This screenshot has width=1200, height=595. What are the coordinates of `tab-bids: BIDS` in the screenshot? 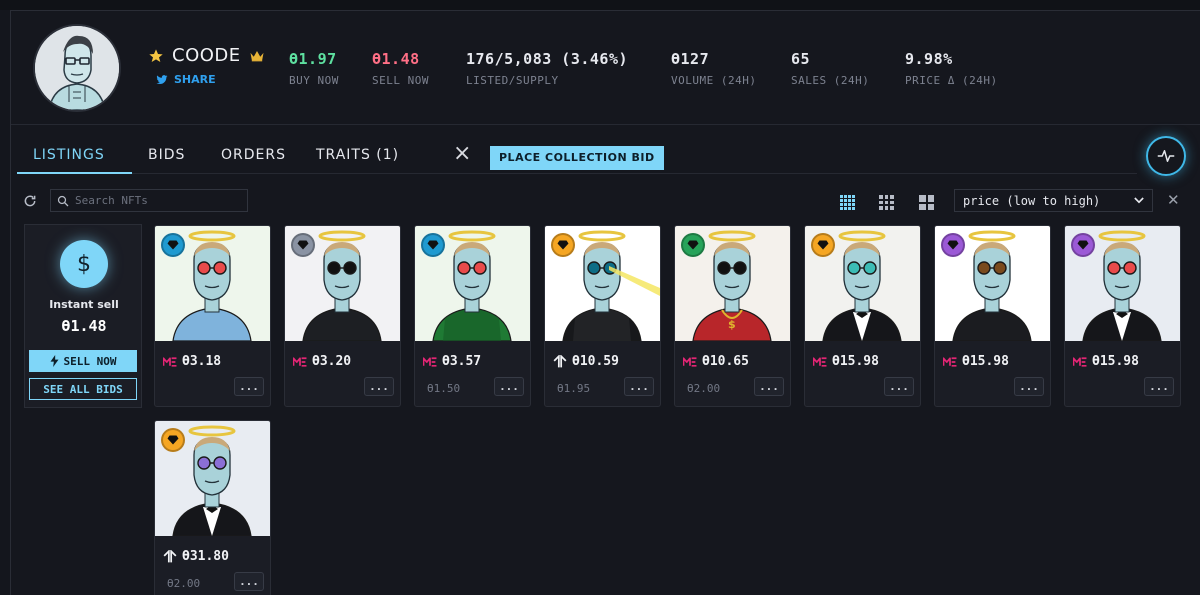 It's located at (166, 155).